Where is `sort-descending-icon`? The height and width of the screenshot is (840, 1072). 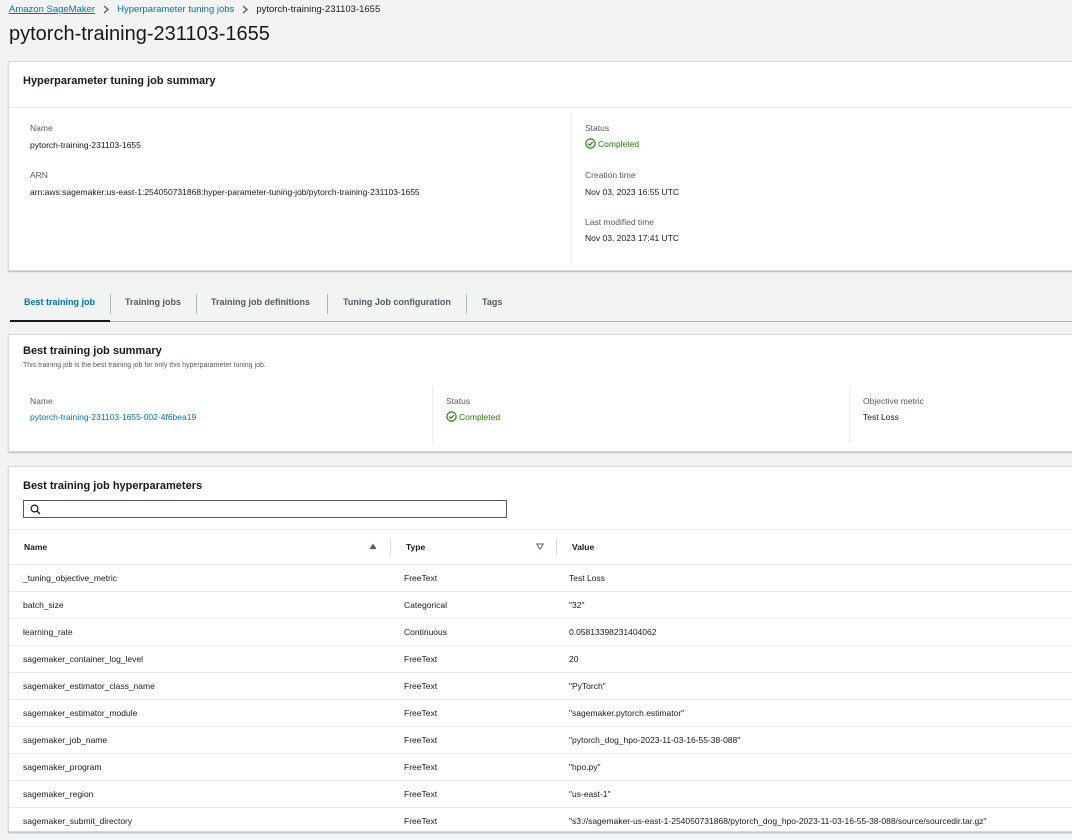 sort-descending-icon is located at coordinates (540, 547).